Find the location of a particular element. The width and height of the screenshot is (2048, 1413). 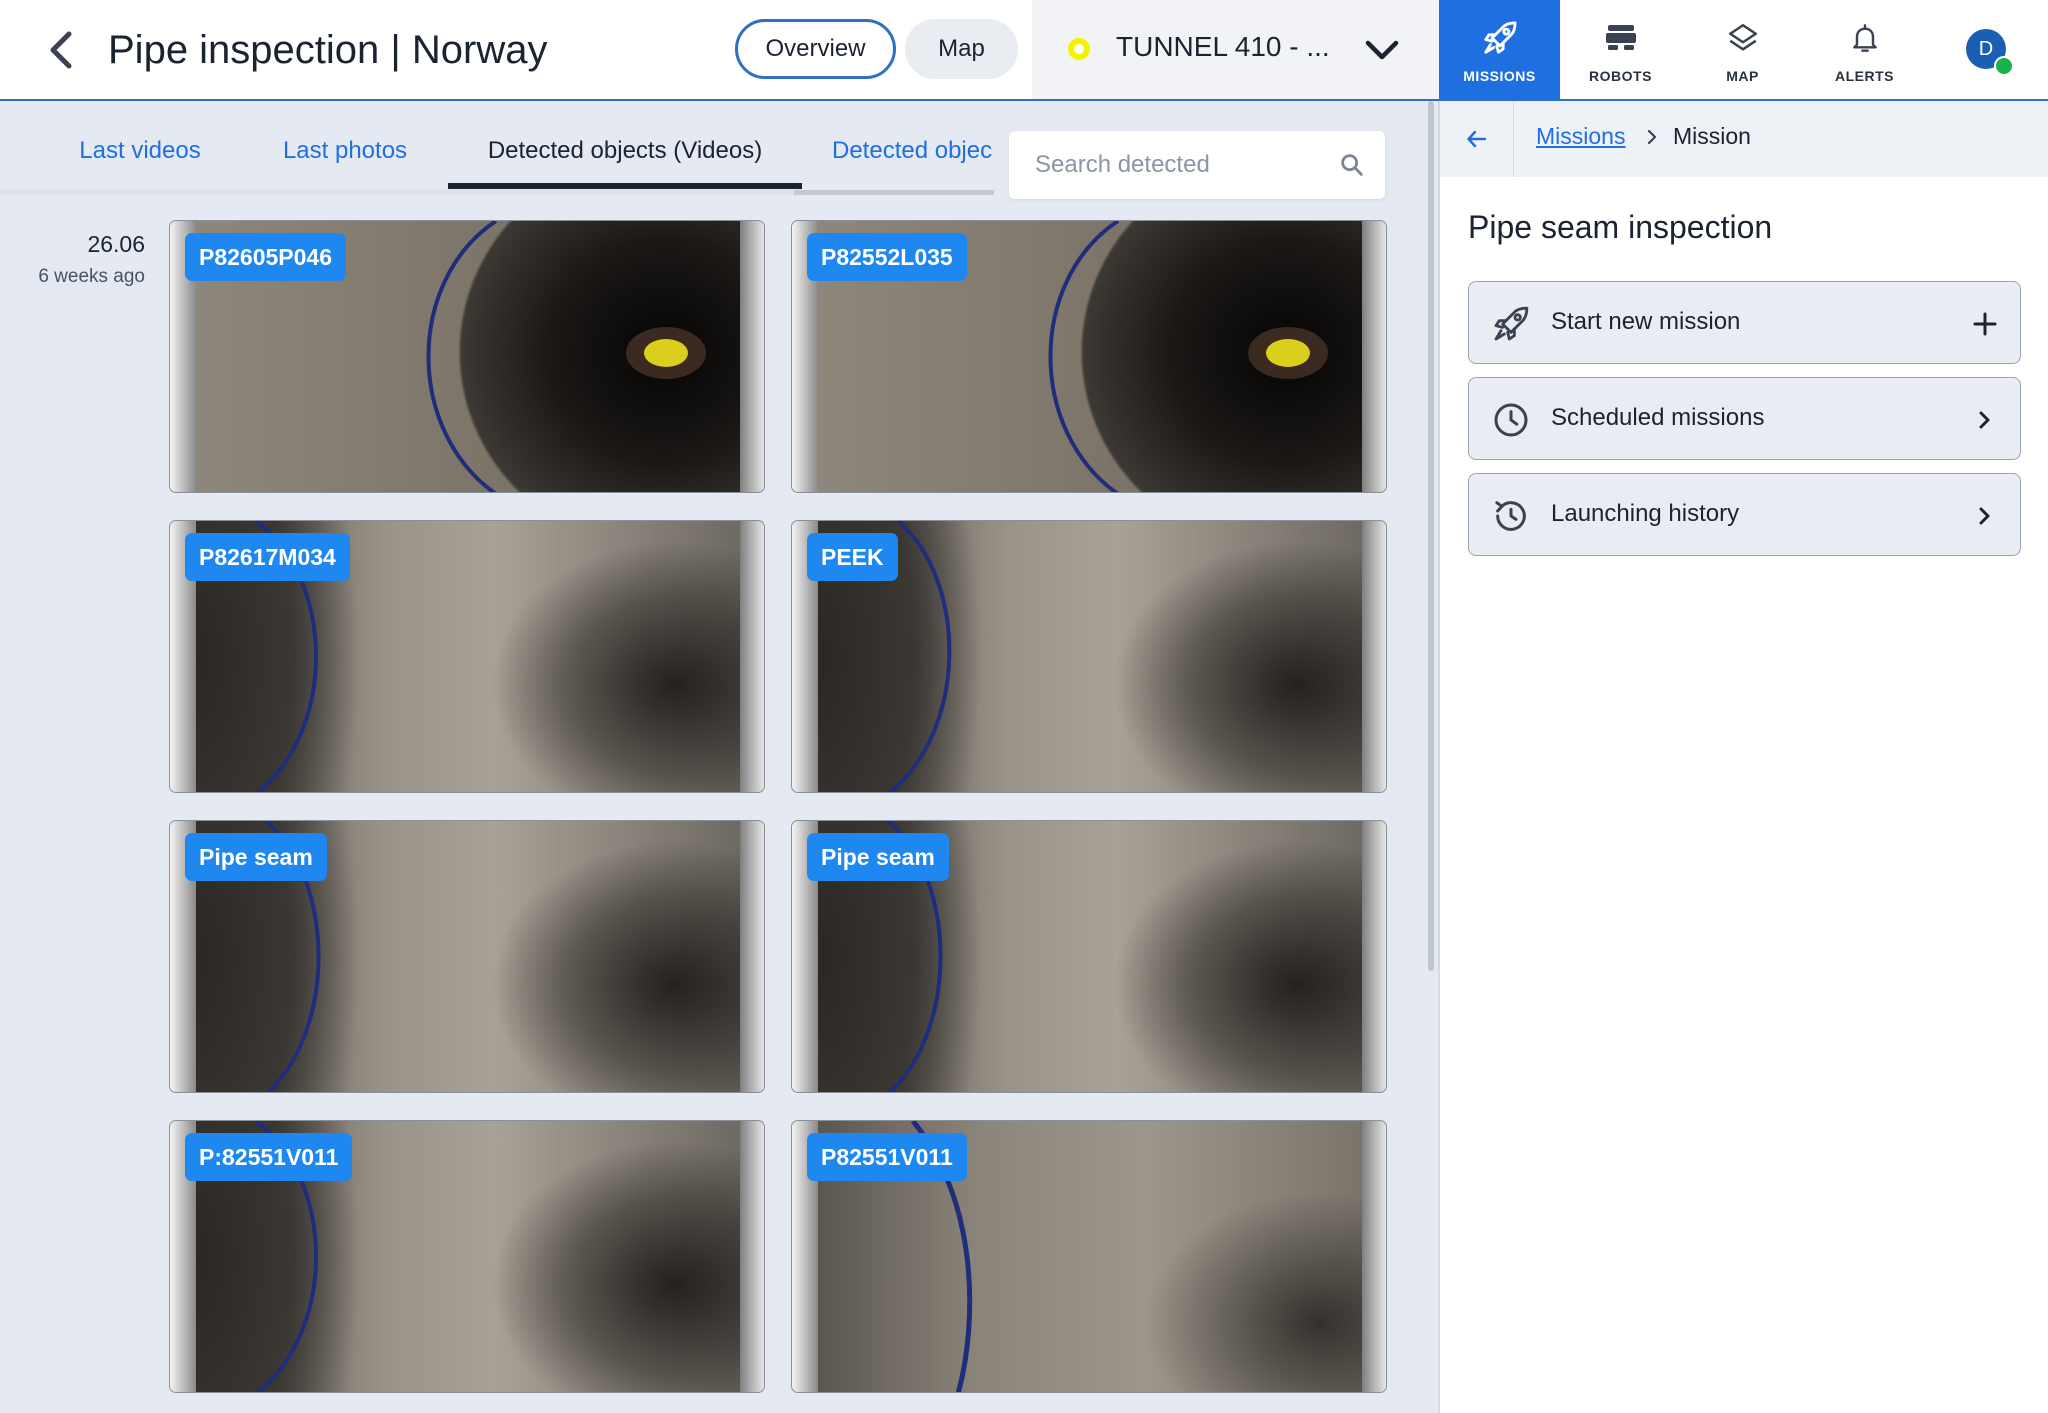

nav-robots-label: ROBOTS is located at coordinates (1620, 76).